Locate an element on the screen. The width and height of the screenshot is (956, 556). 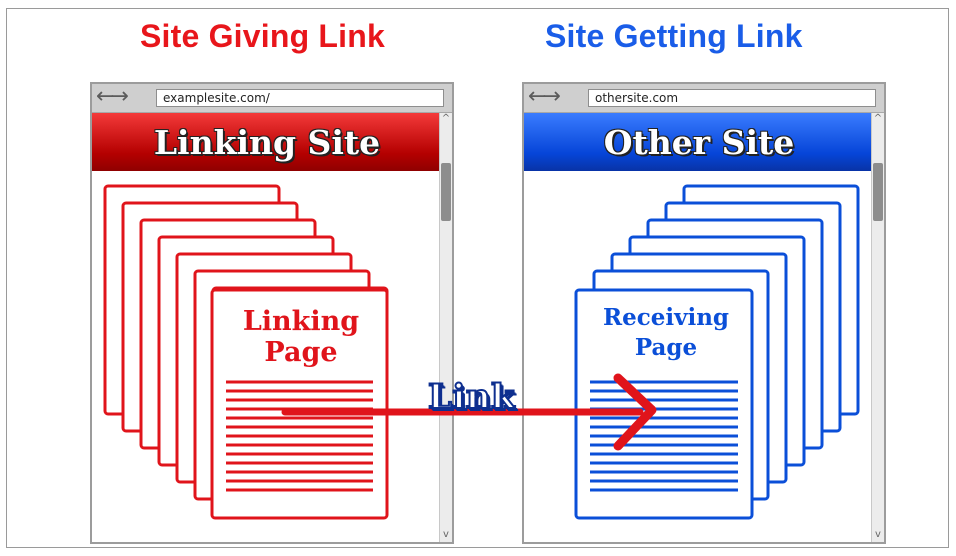
receiving-page-label: Receiving Page is located at coordinates (666, 333).